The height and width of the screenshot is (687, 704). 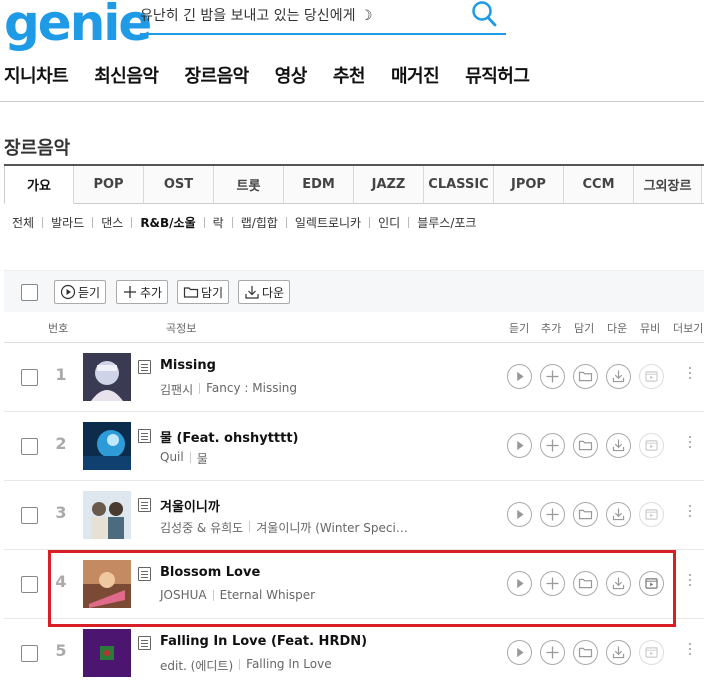 What do you see at coordinates (251, 389) in the screenshot?
I see `album-link: Fancy : Missing` at bounding box center [251, 389].